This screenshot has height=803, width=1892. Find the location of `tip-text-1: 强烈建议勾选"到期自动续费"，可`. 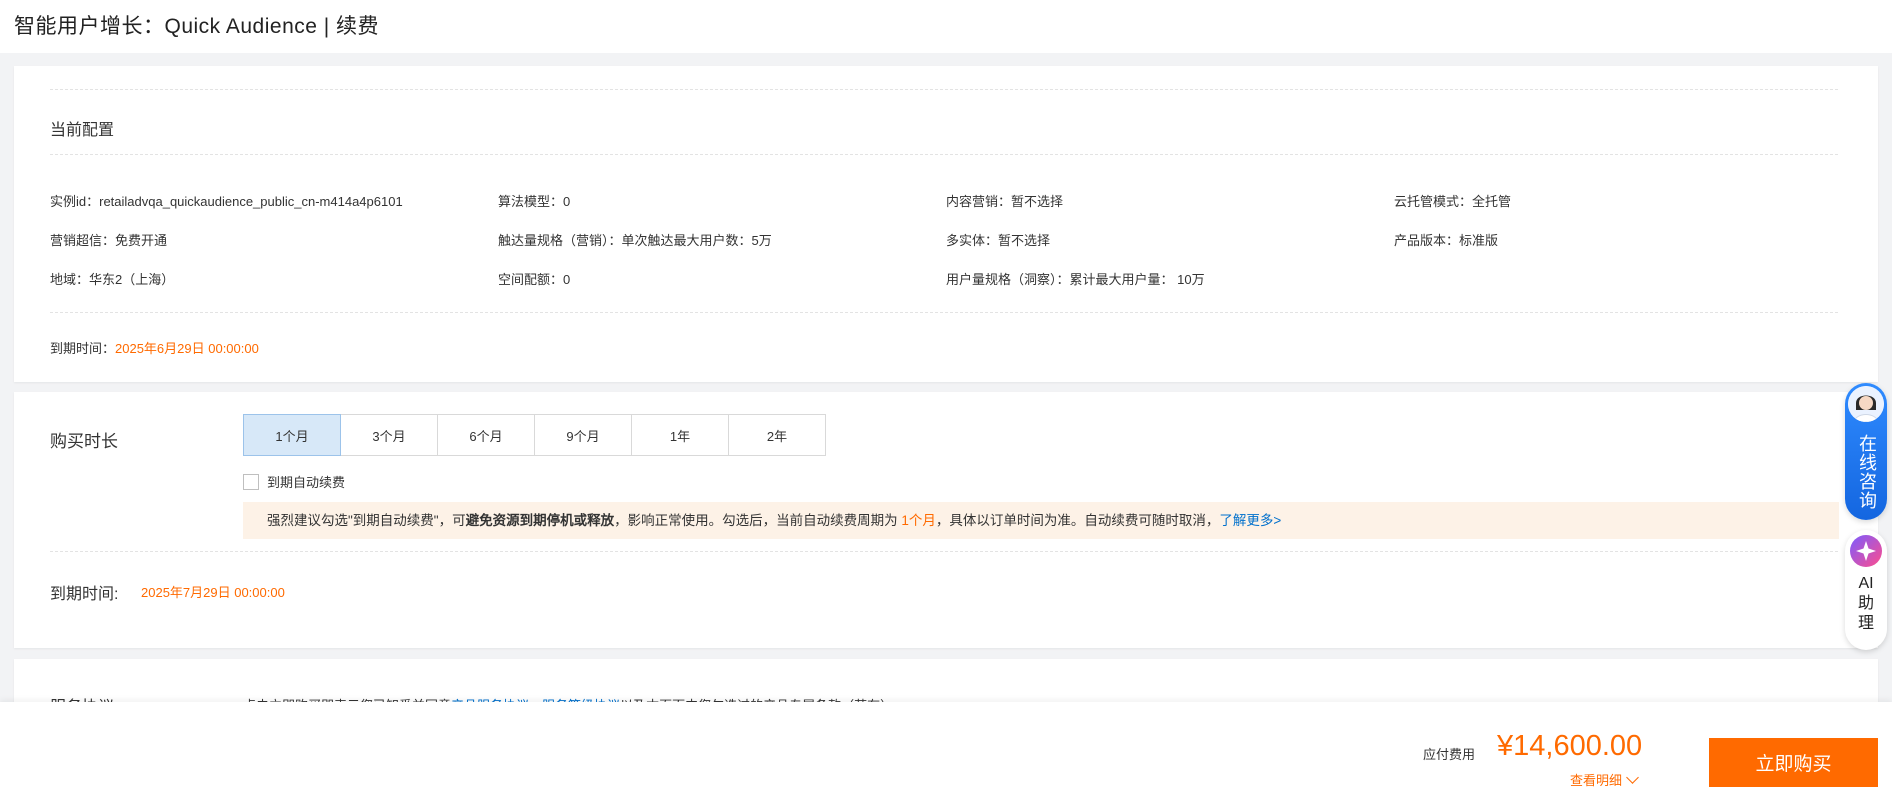

tip-text-1: 强烈建议勾选"到期自动续费"，可 is located at coordinates (366, 520).